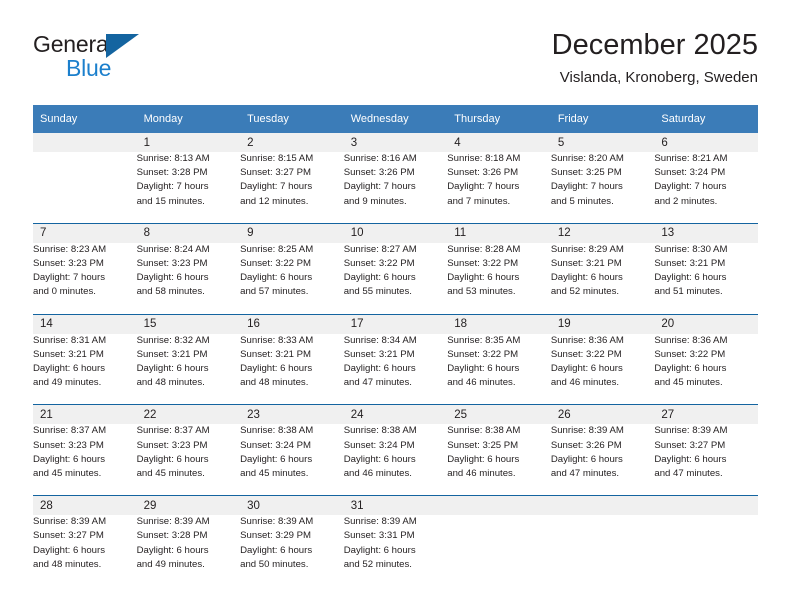  I want to click on daylight-text-line2: and 2 minutes., so click(686, 201).